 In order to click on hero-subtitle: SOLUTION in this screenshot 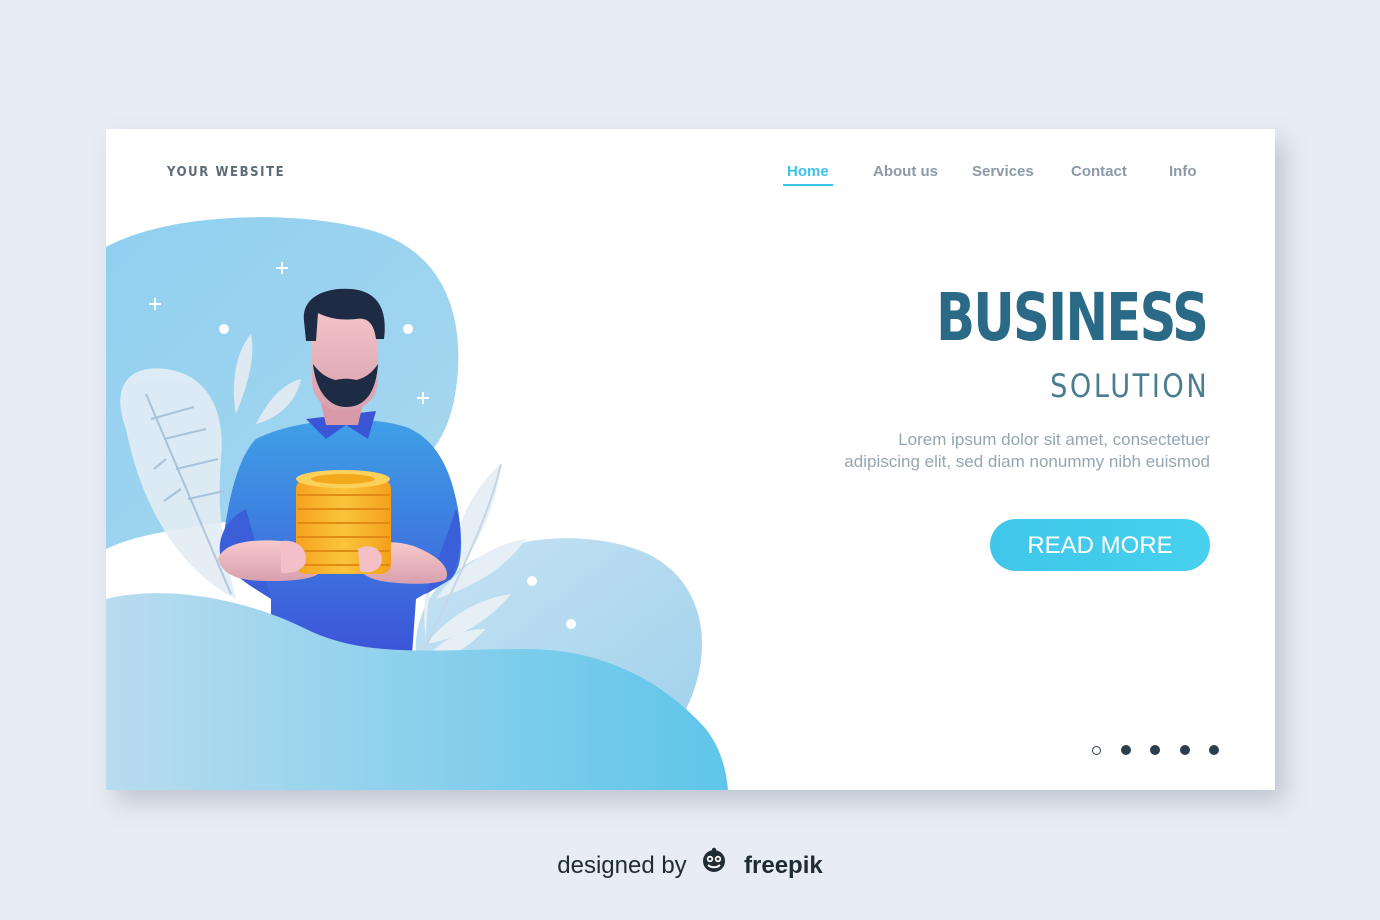, I will do `click(1129, 386)`.